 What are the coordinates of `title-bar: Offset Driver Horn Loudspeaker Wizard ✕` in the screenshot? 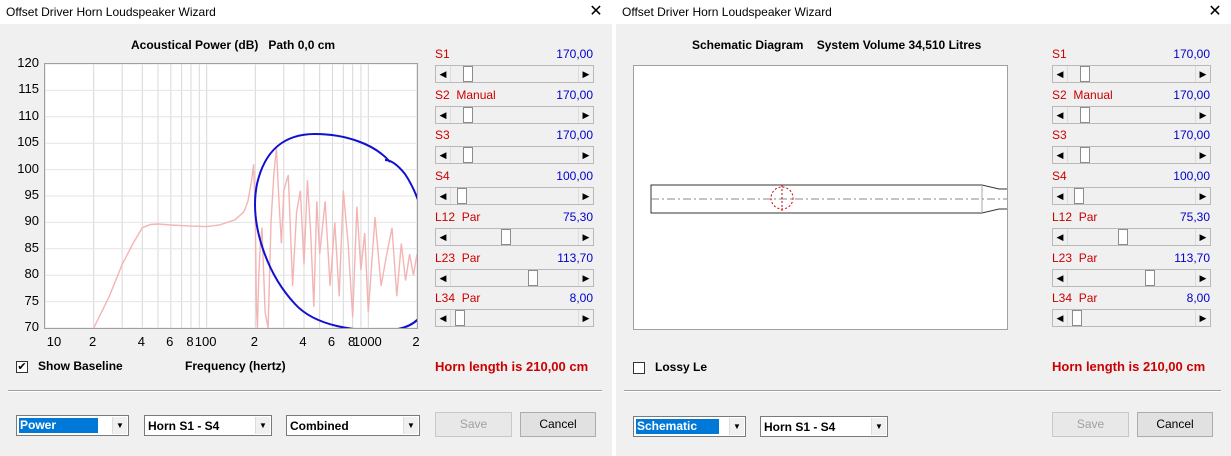 It's located at (923, 12).